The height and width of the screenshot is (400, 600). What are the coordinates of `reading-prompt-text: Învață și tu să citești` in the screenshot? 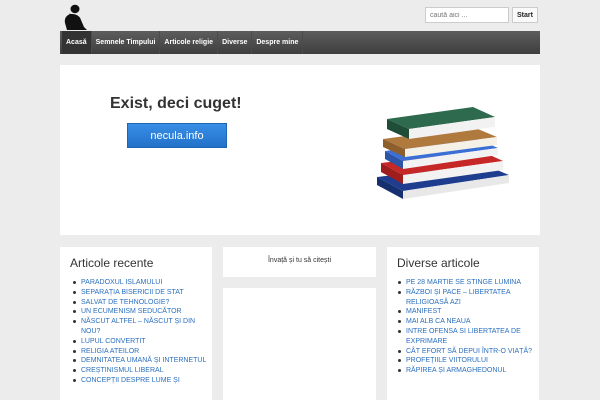 It's located at (299, 260).